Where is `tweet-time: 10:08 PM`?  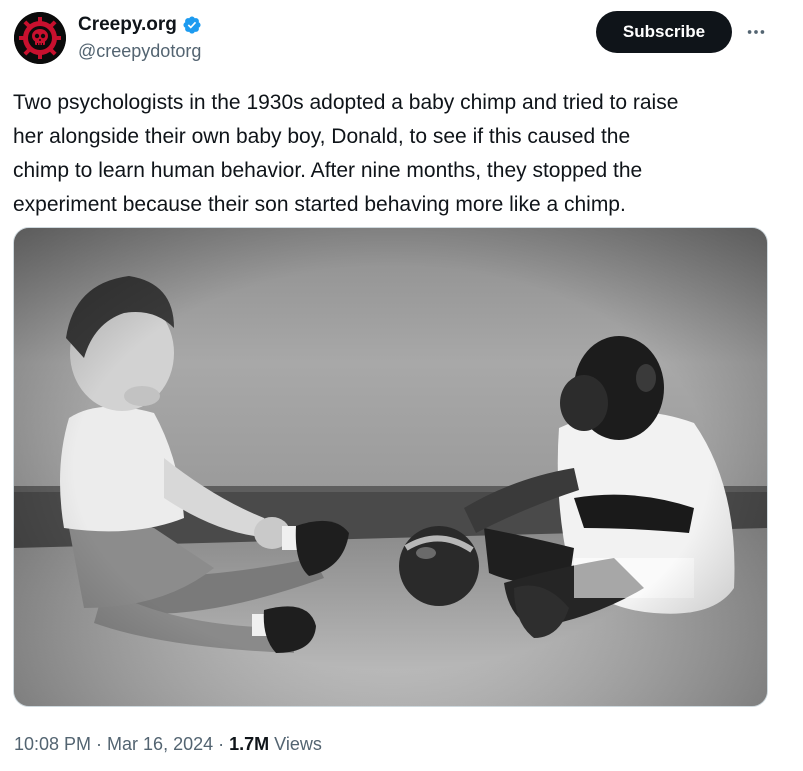
tweet-time: 10:08 PM is located at coordinates (52, 744).